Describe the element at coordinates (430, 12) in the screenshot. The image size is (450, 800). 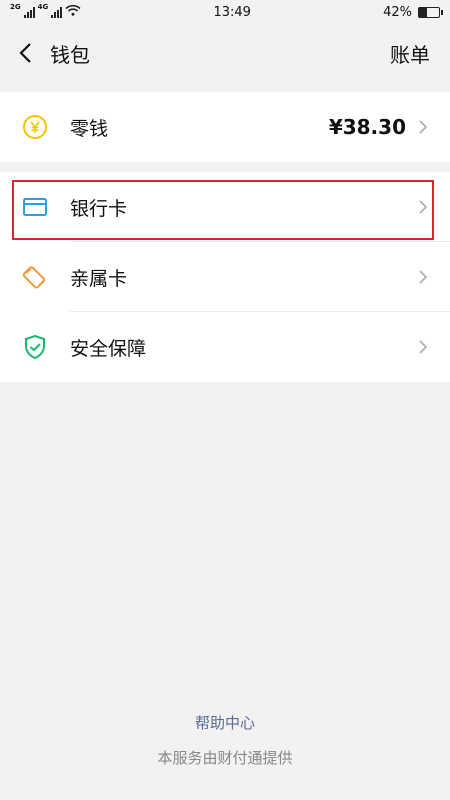
I see `battery-icon` at that location.